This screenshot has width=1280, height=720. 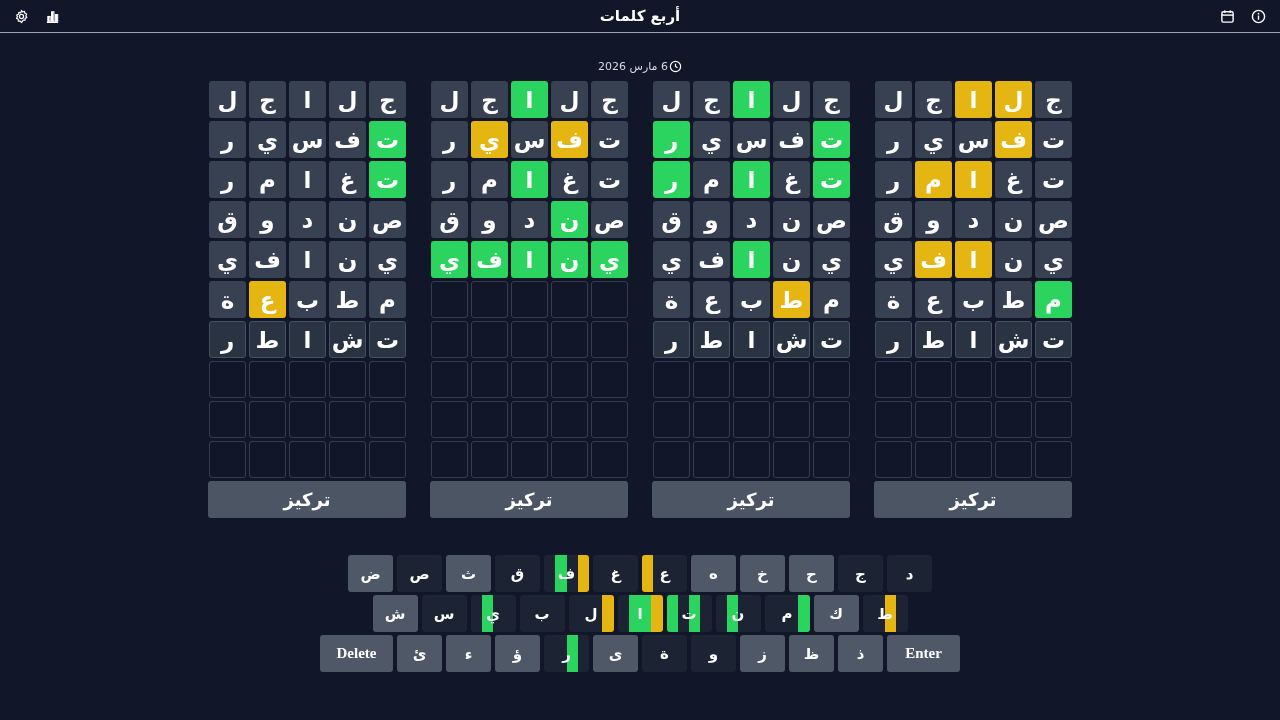 What do you see at coordinates (1227, 16) in the screenshot?
I see `calendar-icon` at bounding box center [1227, 16].